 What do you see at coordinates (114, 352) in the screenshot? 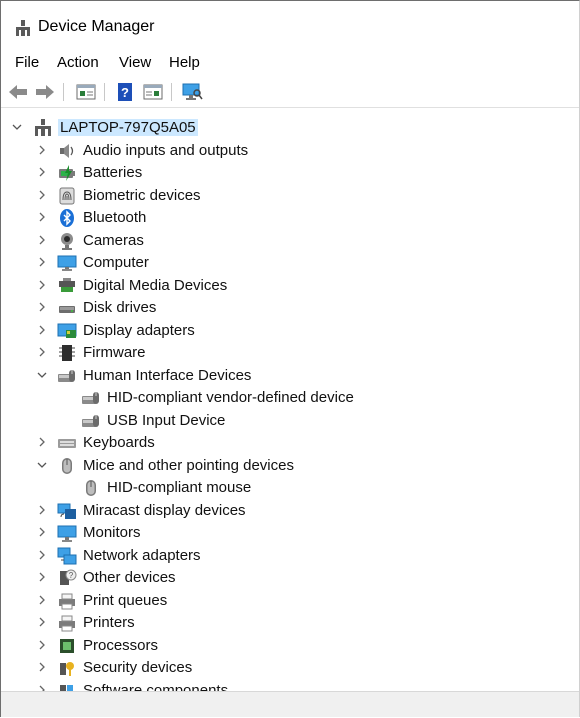
I see `tree-node-label: Firmware` at bounding box center [114, 352].